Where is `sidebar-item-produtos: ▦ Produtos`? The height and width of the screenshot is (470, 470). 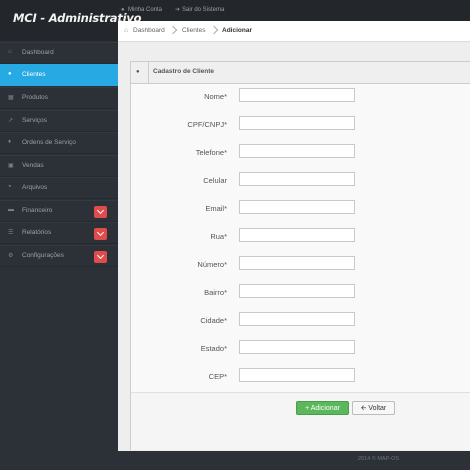
sidebar-item-produtos: ▦ Produtos is located at coordinates (59, 98).